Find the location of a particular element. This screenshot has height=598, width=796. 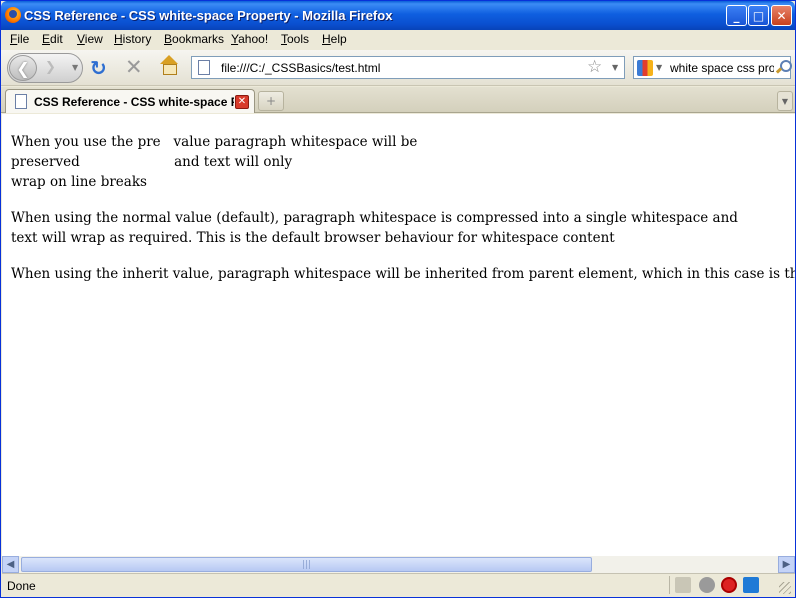

status-bar: Done is located at coordinates (398, 585).